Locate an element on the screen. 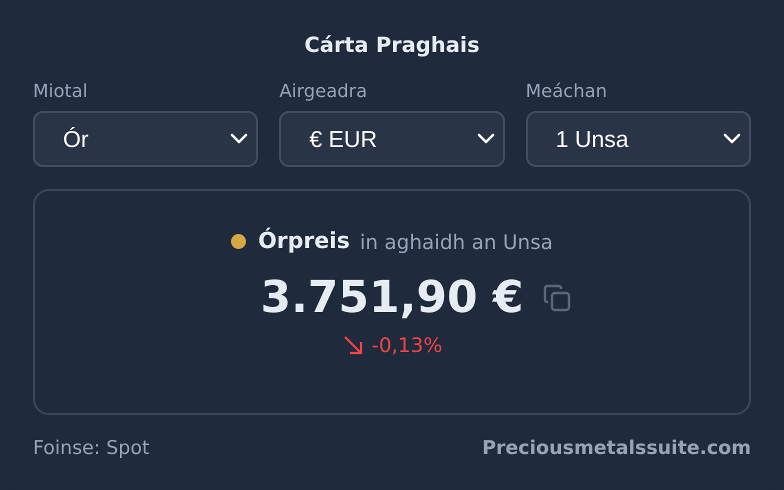 The image size is (784, 490). dropdown-select: € EUR is located at coordinates (392, 139).